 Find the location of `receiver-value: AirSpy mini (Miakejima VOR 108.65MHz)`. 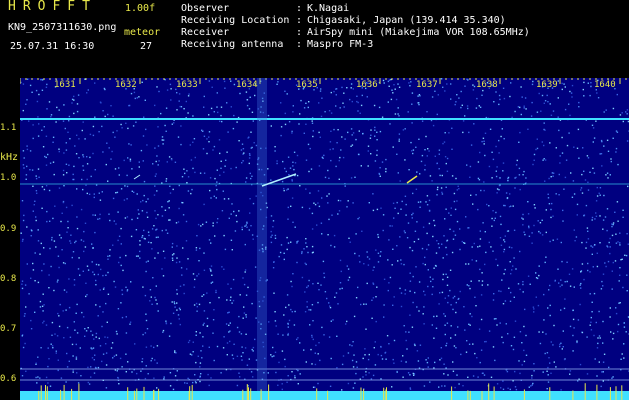

receiver-value: AirSpy mini (Miakejima VOR 108.65MHz) is located at coordinates (418, 32).